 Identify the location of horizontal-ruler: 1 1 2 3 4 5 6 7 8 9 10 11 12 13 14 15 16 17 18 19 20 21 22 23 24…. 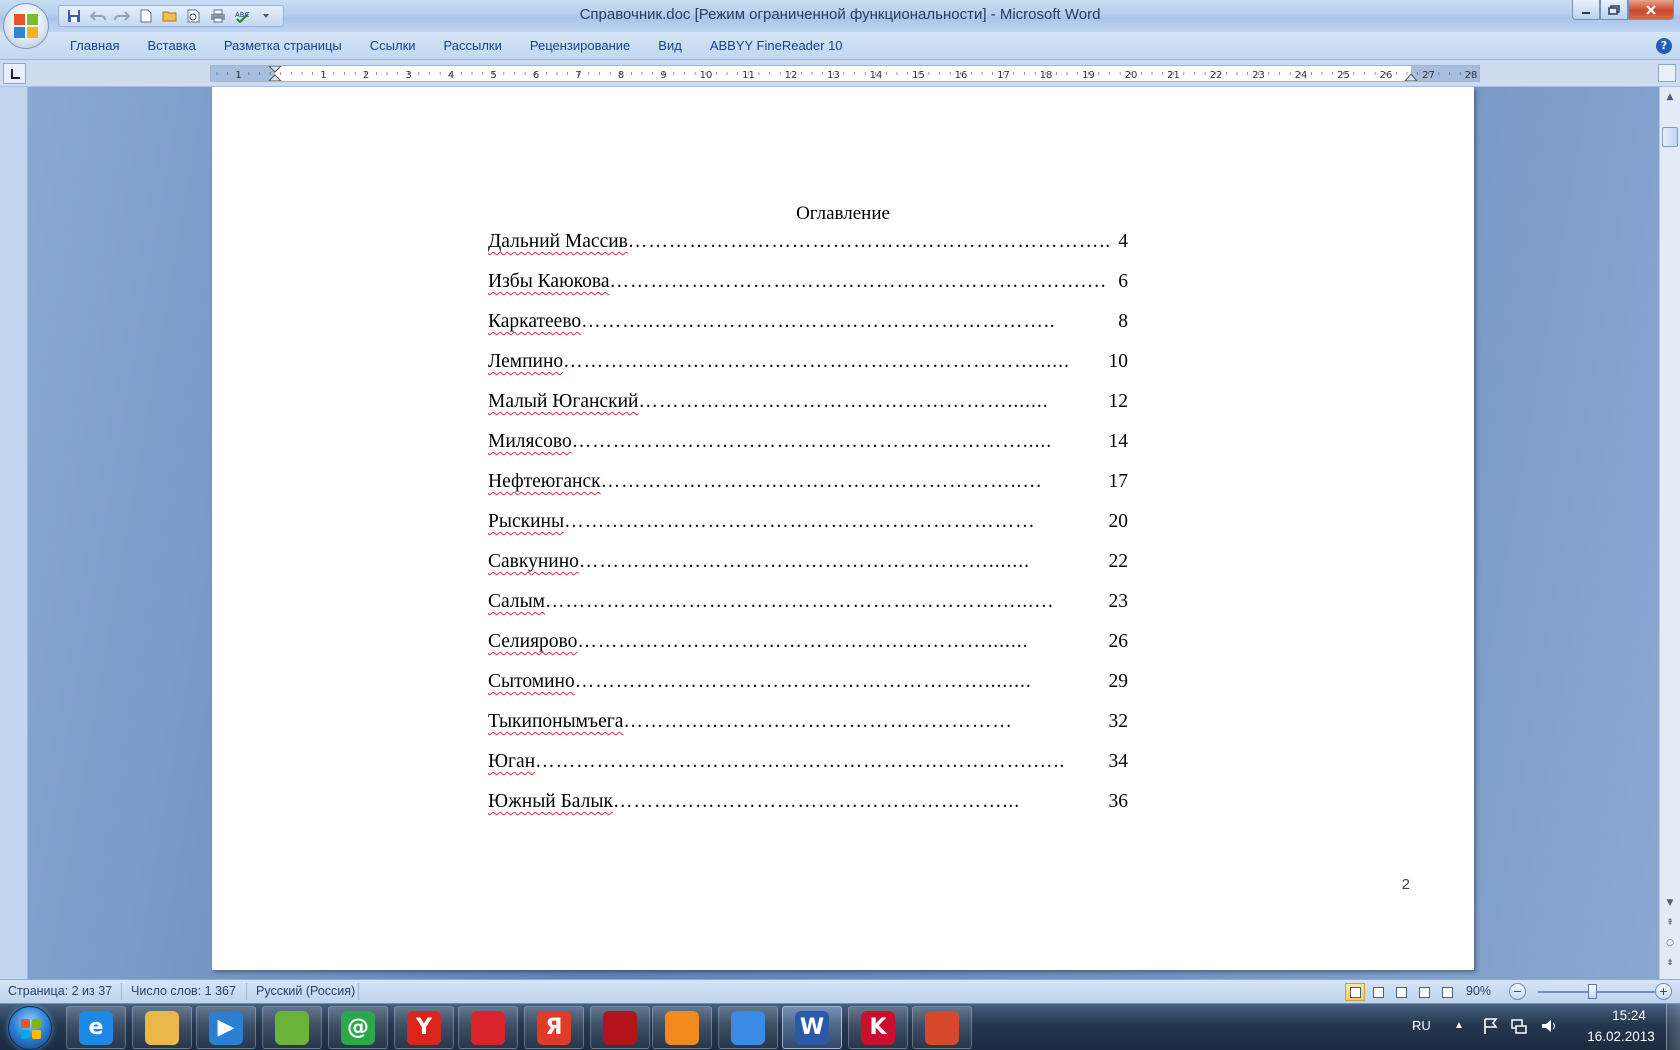
(845, 73).